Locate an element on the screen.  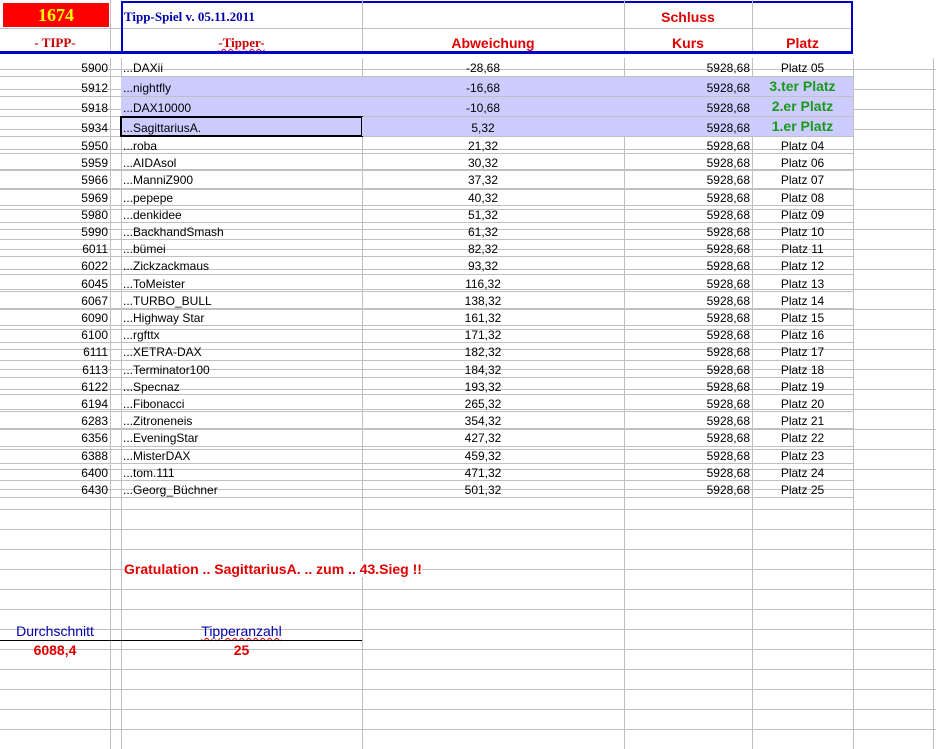
abweichung-cell: -16,68 is located at coordinates (493, 86).